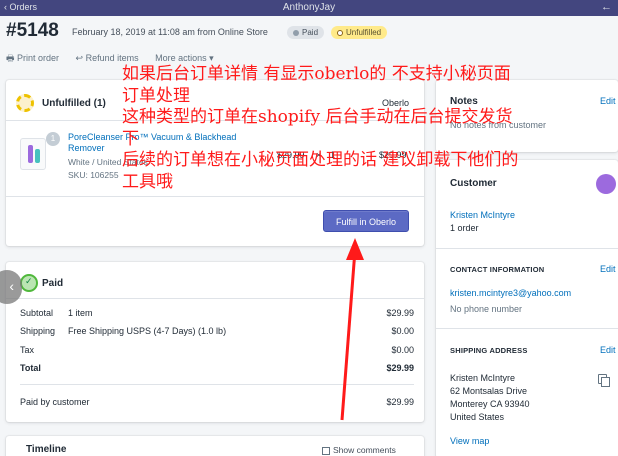 This screenshot has width=618, height=456. What do you see at coordinates (147, 181) in the screenshot?
I see `annotation-line: 工具哦` at bounding box center [147, 181].